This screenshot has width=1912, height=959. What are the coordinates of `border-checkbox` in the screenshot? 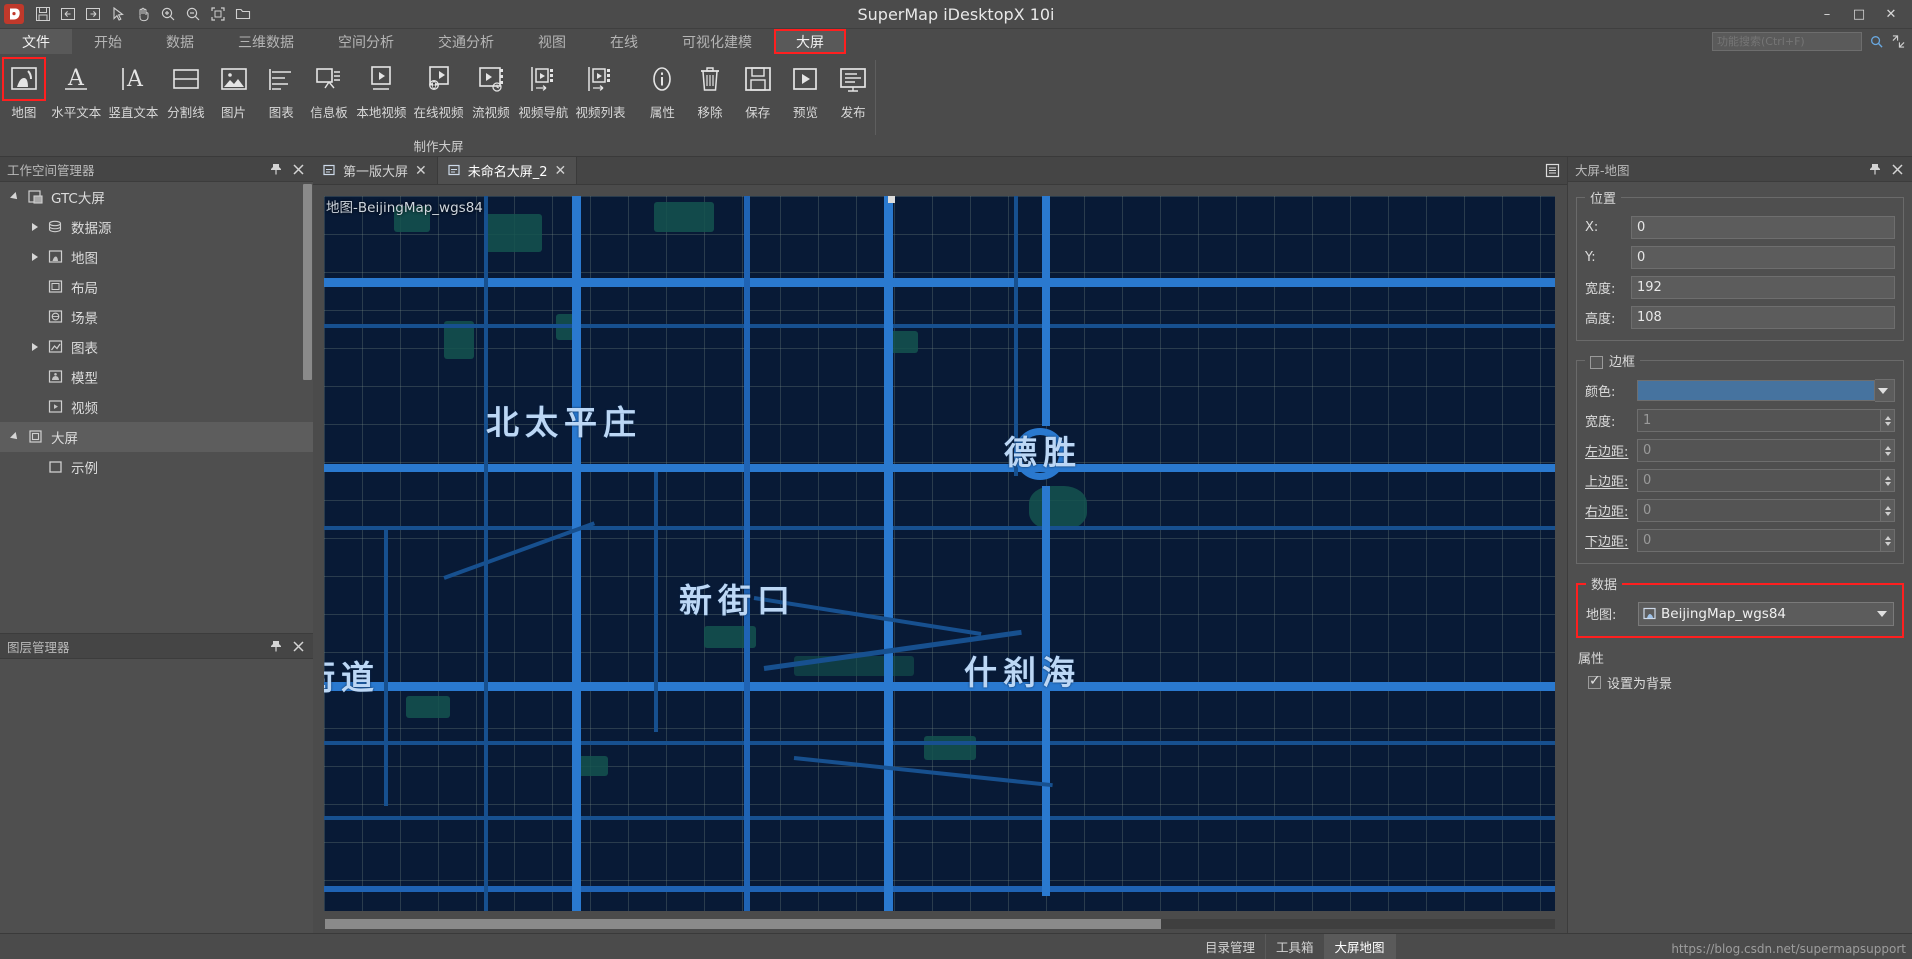 It's located at (1596, 362).